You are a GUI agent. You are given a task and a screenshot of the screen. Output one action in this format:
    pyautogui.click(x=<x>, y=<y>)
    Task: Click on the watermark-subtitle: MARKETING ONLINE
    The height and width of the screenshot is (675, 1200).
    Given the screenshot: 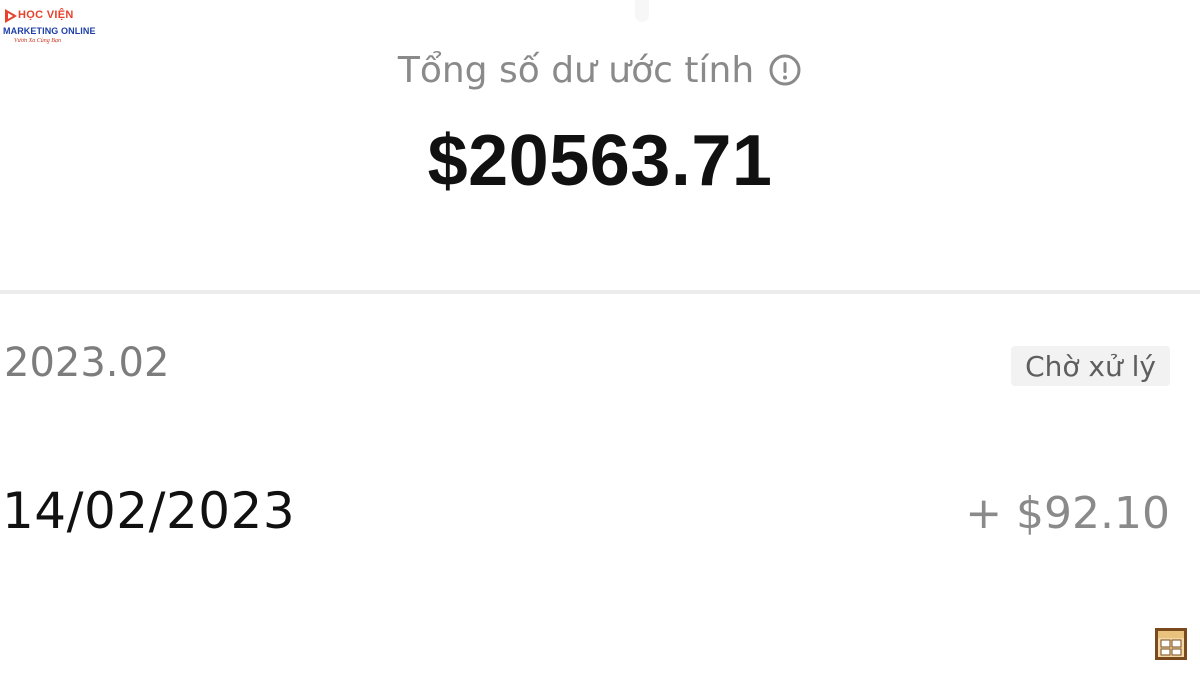 What is the action you would take?
    pyautogui.click(x=49, y=31)
    